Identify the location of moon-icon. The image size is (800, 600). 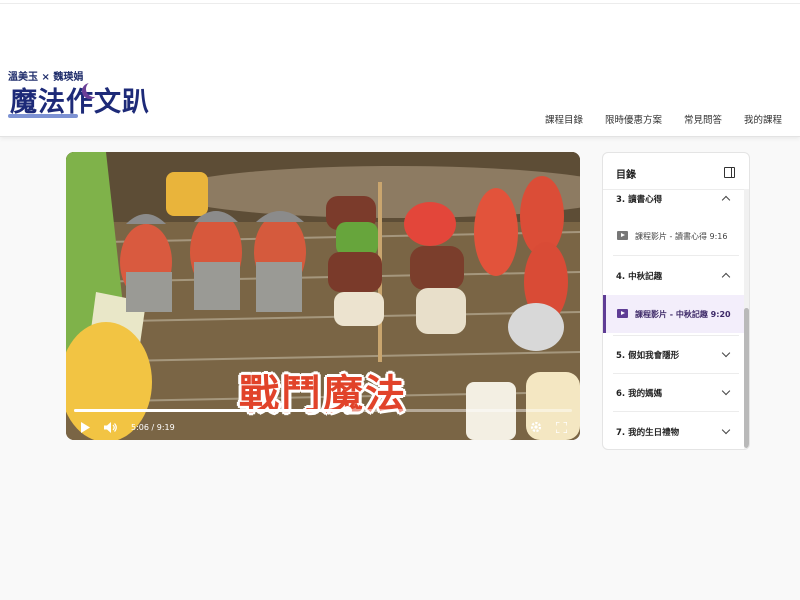
(94, 89).